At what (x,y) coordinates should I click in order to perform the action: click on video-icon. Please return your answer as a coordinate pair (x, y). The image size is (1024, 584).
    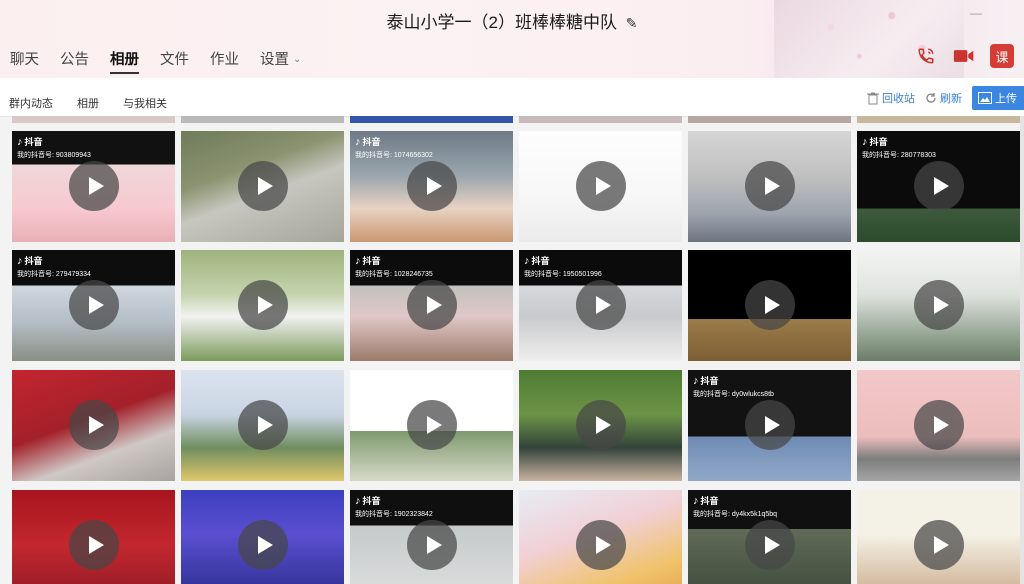
    Looking at the image, I should click on (964, 56).